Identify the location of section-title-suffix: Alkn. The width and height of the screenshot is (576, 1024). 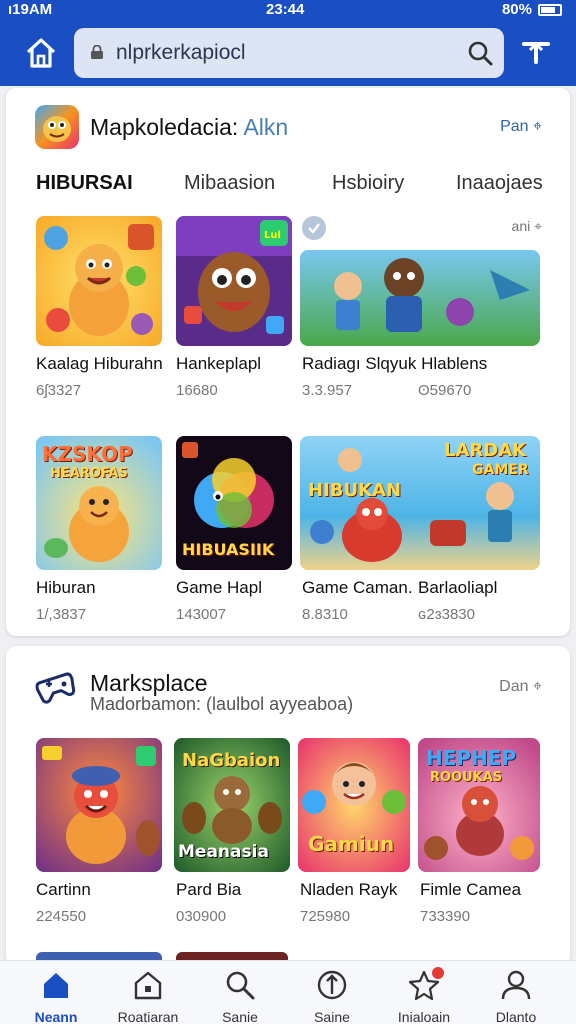
(266, 127).